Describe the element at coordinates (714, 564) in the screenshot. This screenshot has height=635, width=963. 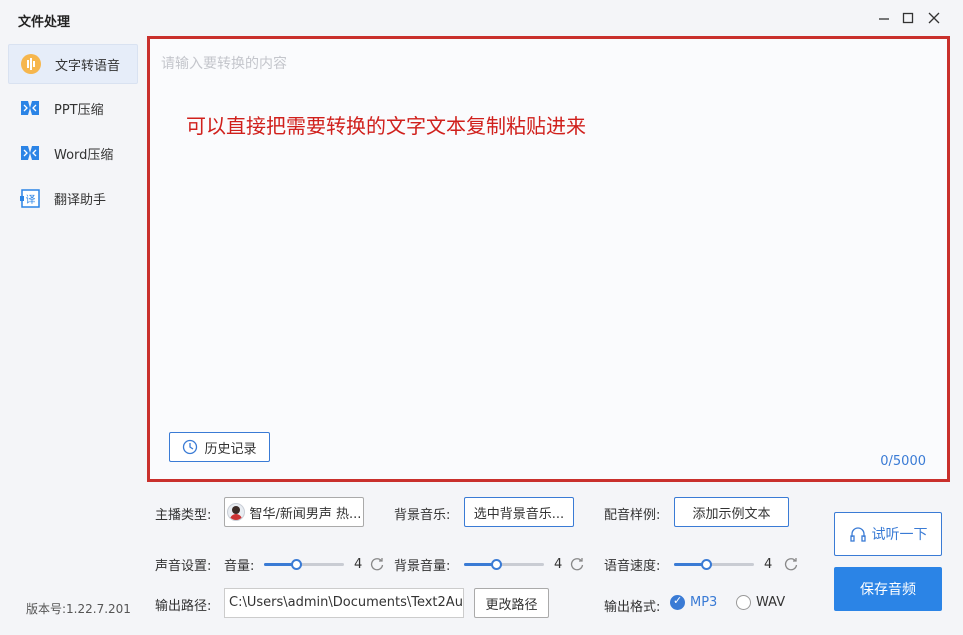
I see `speed-slider` at that location.